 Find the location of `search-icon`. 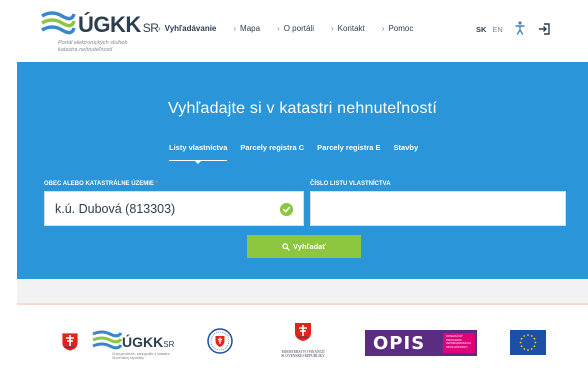

search-icon is located at coordinates (286, 246).